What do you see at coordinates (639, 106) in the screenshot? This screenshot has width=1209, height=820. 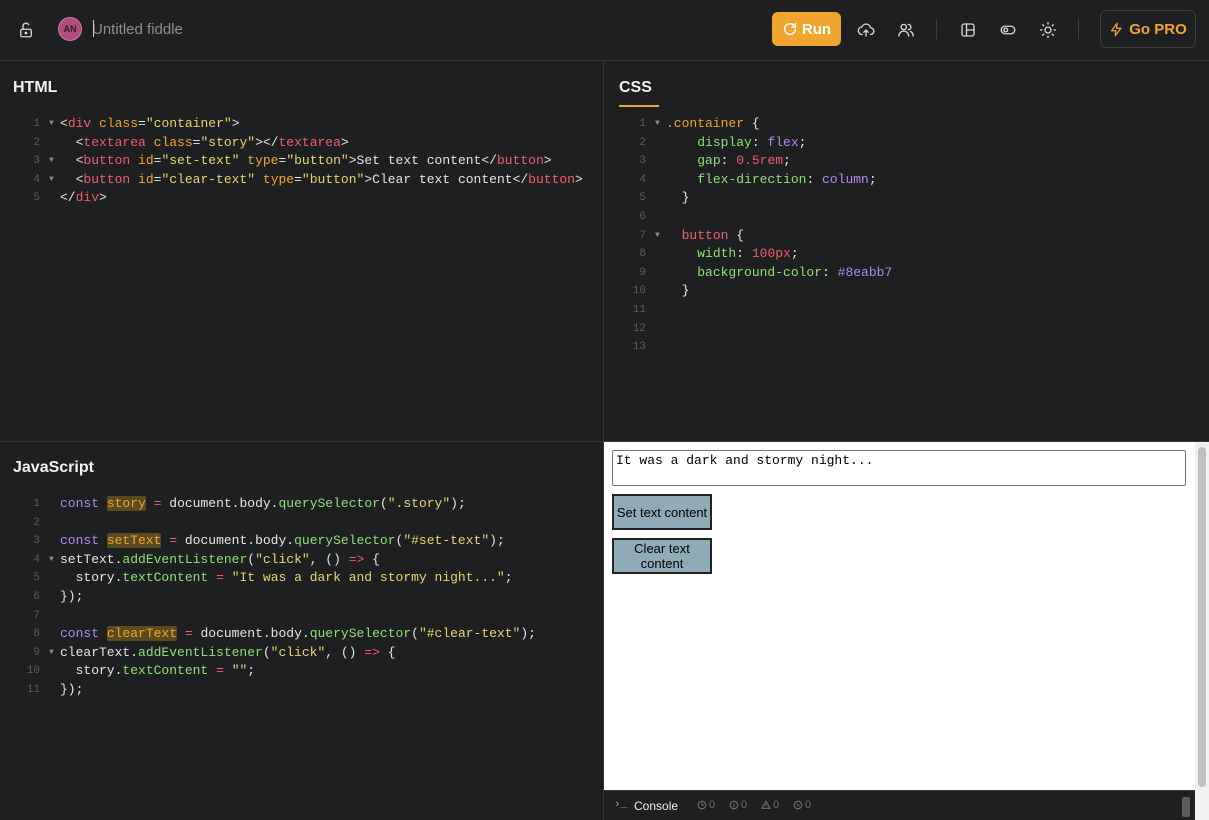 I see `active-tab-indicator` at bounding box center [639, 106].